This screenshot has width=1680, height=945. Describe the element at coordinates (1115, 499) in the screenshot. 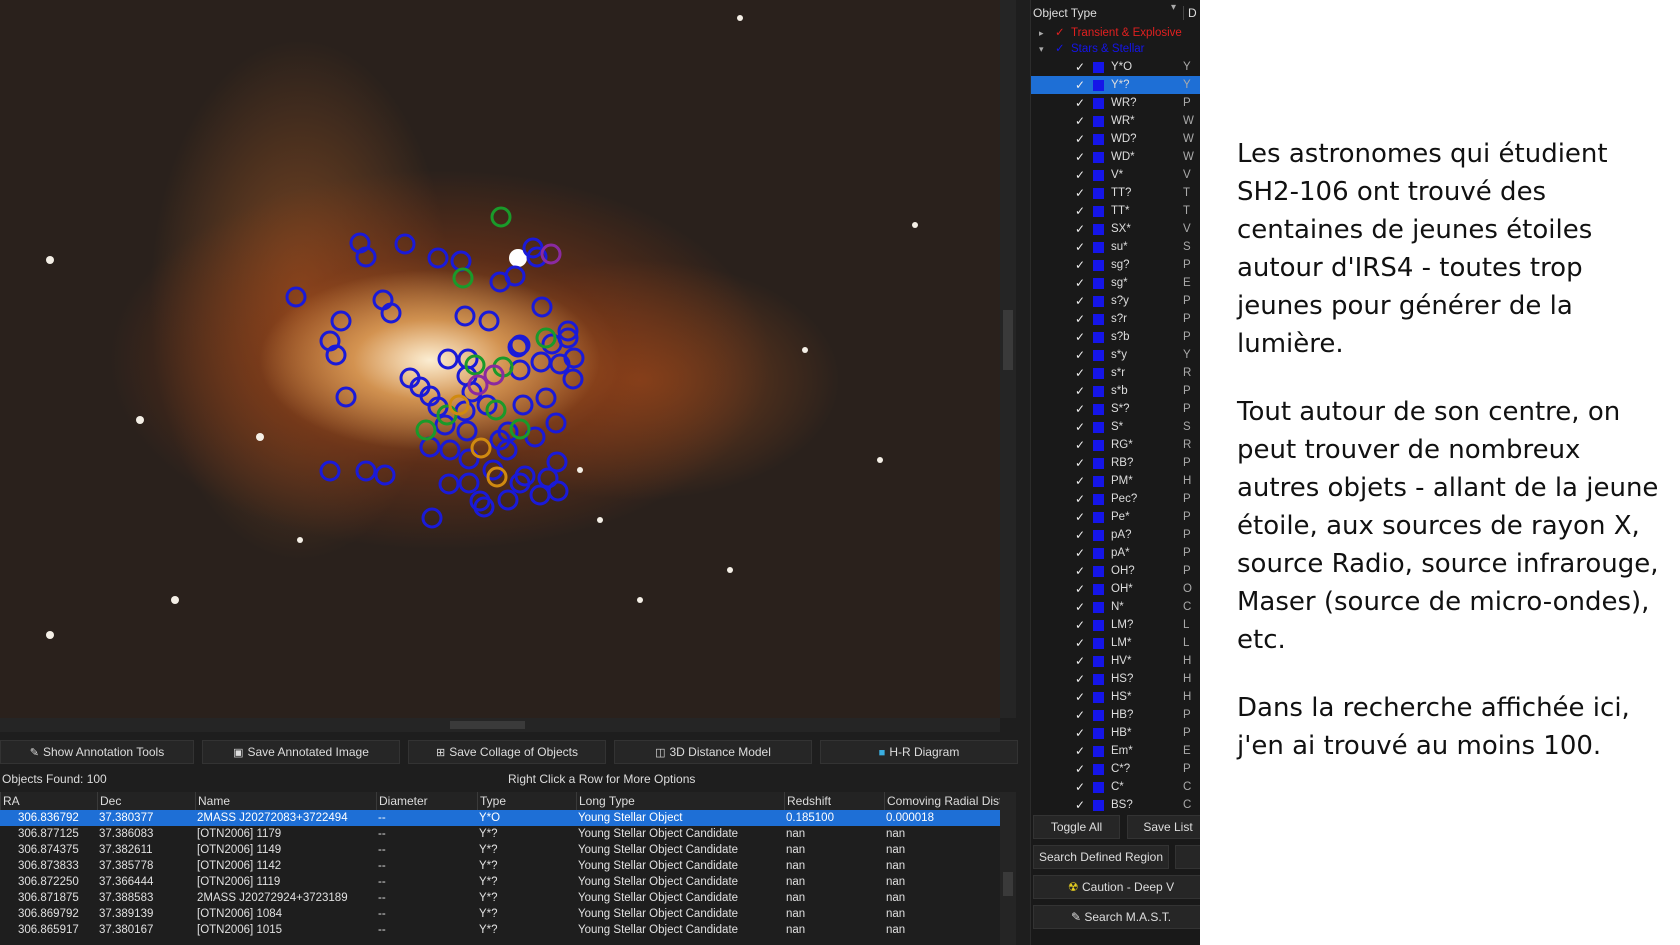

I see `object-type-item: ✓ Pec? P` at that location.